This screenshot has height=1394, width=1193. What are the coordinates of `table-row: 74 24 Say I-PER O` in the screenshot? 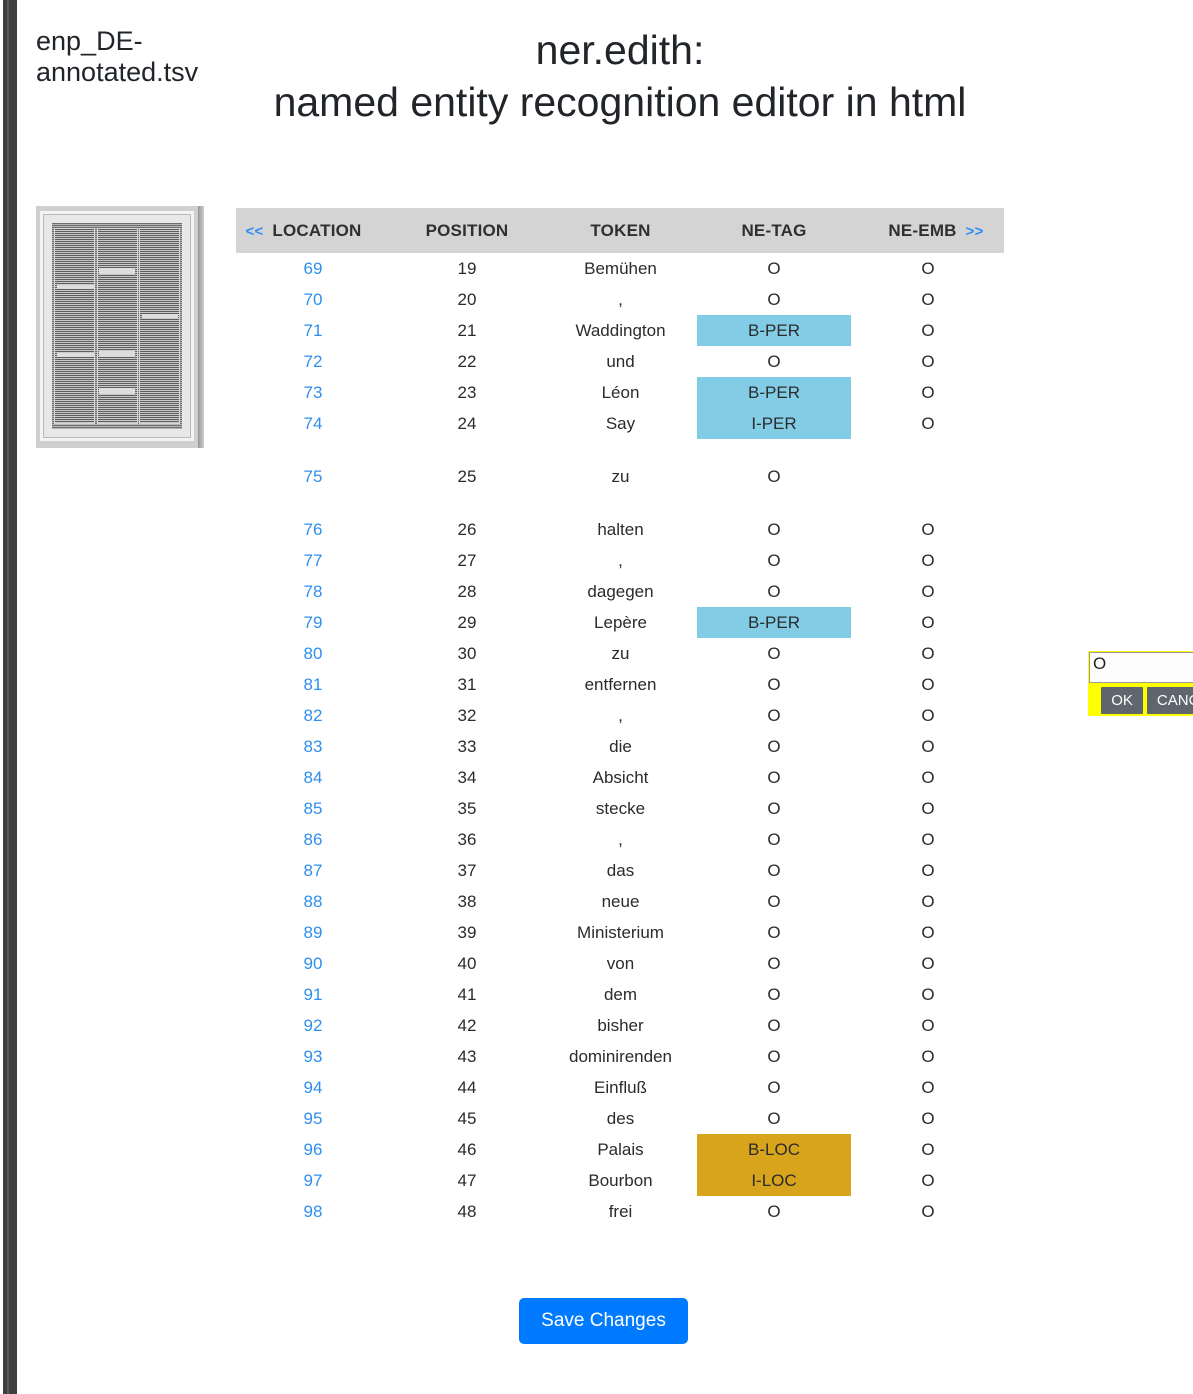 It's located at (620, 423).